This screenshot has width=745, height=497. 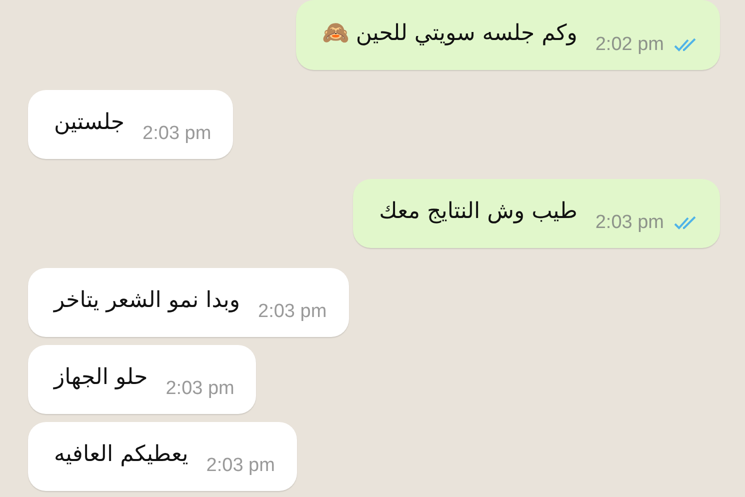 What do you see at coordinates (101, 378) in the screenshot?
I see `message-text: حلو الجهاز` at bounding box center [101, 378].